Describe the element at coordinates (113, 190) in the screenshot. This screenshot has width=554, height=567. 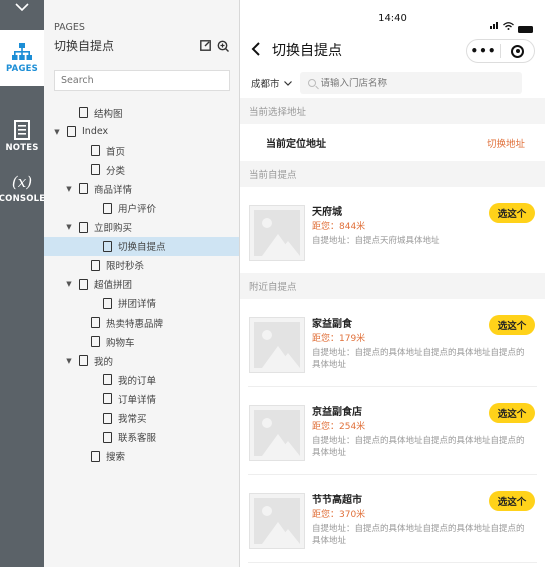
I see `tree-item-label: 商品详情` at that location.